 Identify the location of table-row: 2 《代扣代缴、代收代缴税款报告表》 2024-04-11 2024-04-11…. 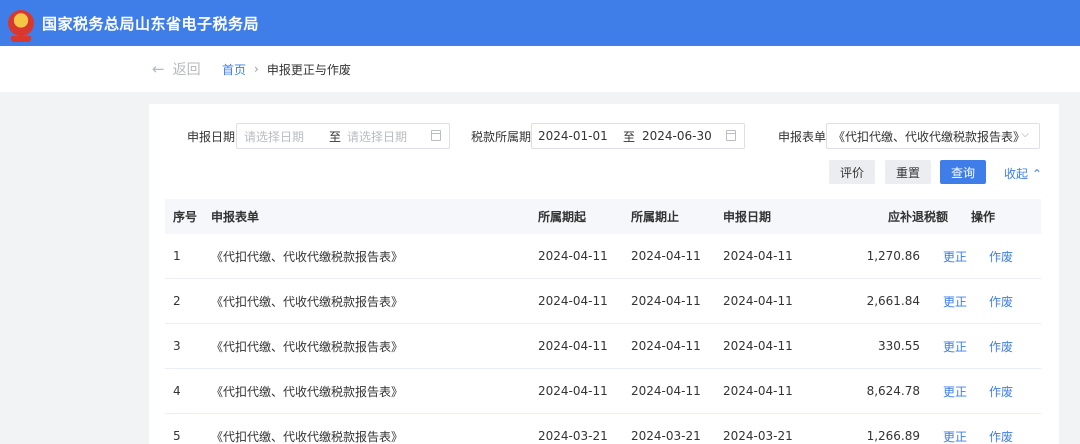
(603, 301).